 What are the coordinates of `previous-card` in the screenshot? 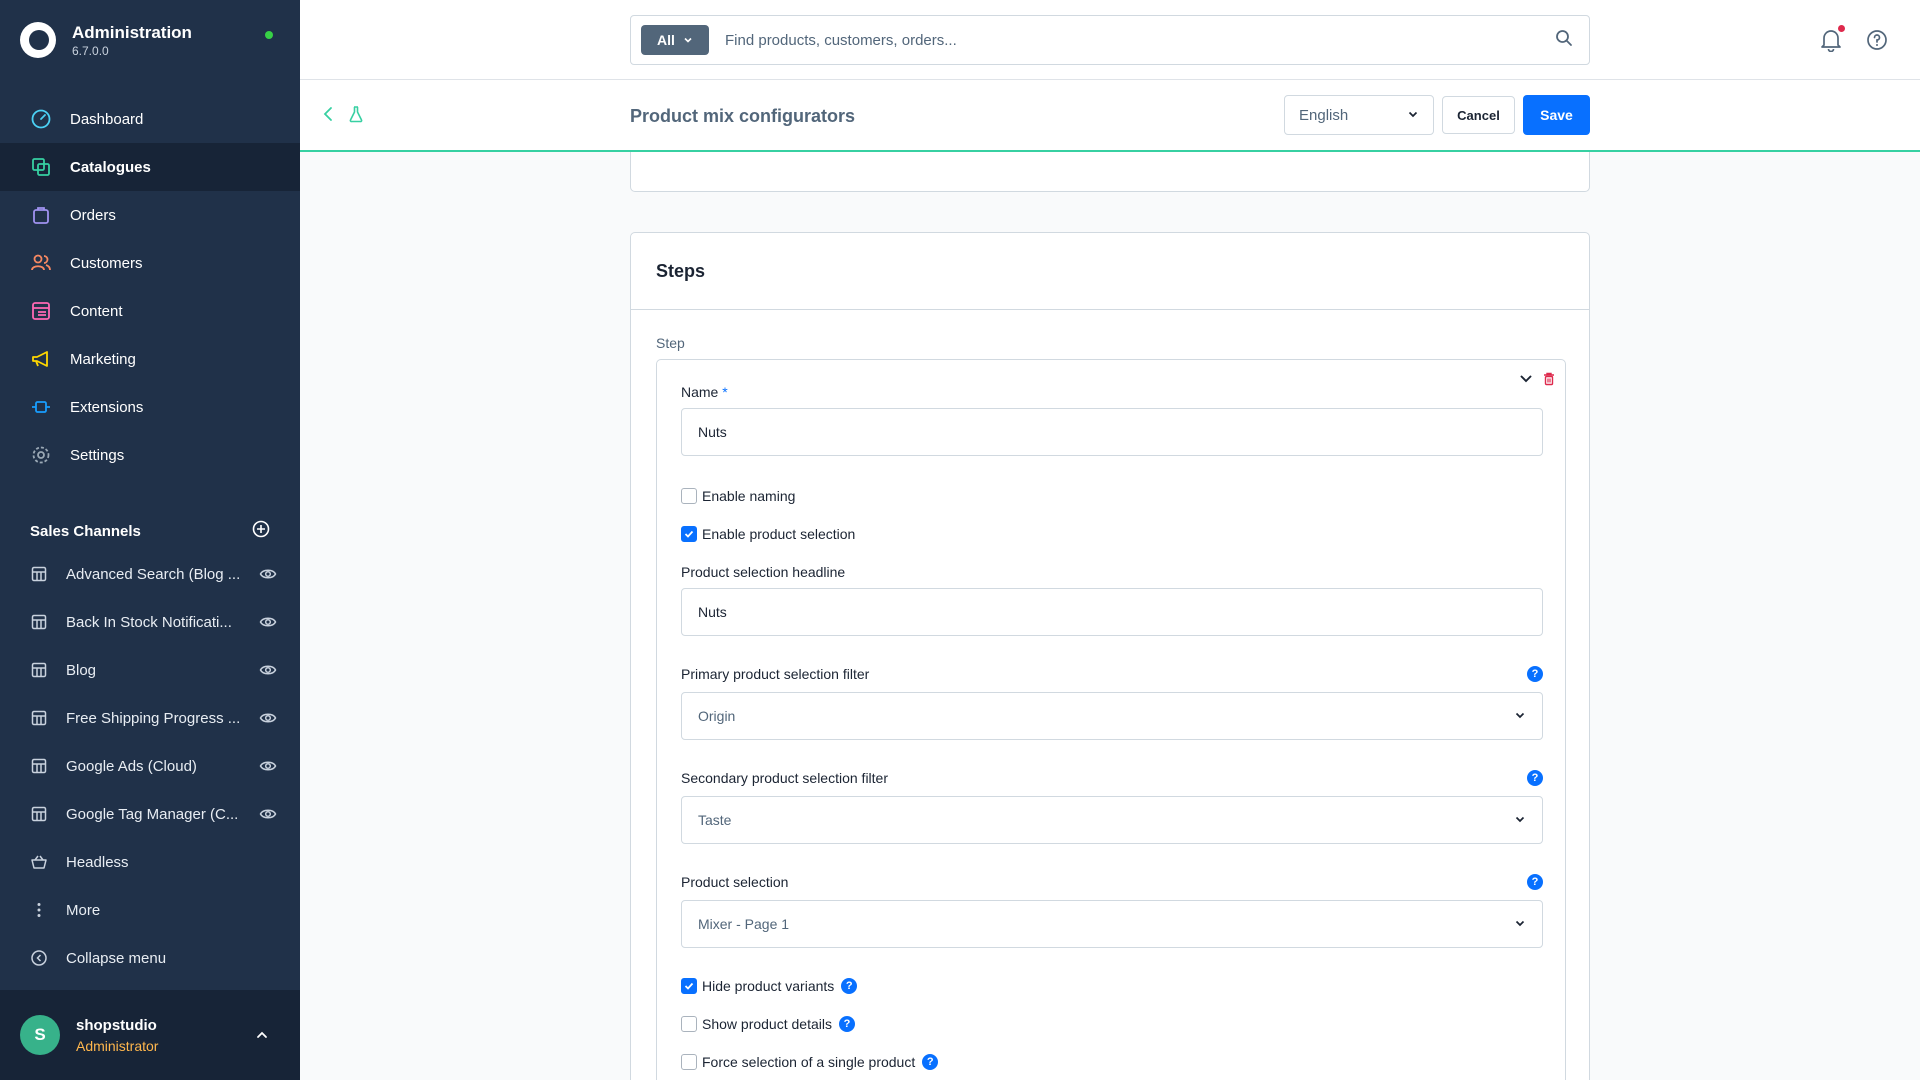 It's located at (1110, 172).